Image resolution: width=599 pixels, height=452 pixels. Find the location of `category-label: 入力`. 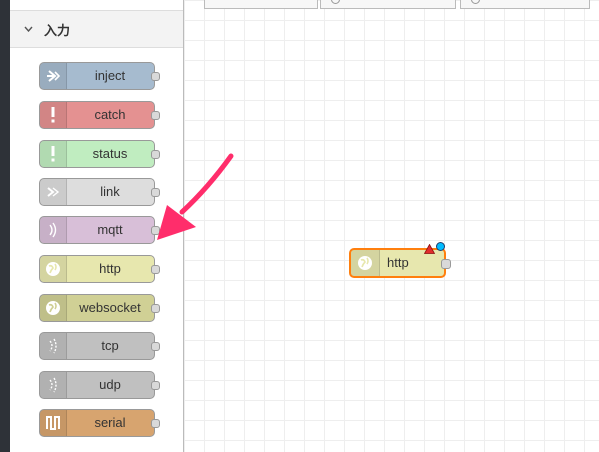

category-label: 入力 is located at coordinates (57, 30).